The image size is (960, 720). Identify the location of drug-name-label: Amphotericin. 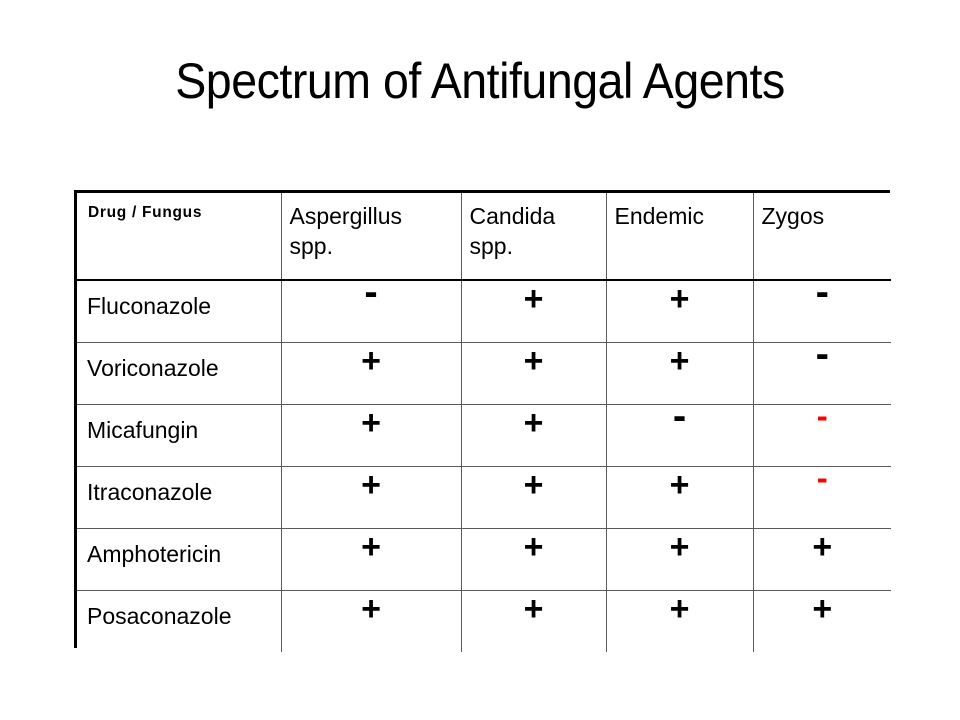
(154, 554).